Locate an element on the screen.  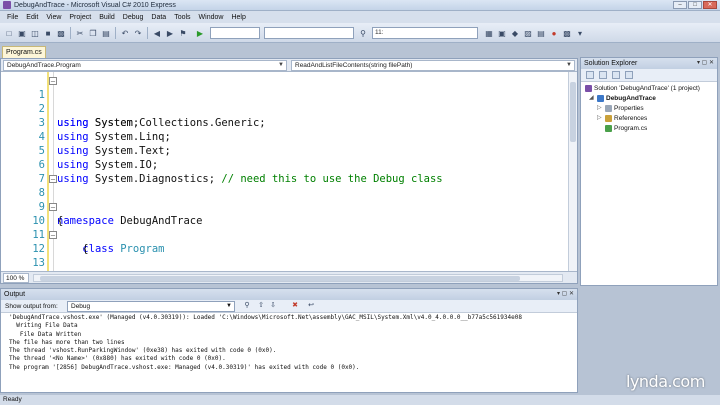
show-all-files-icon is located at coordinates (603, 75).